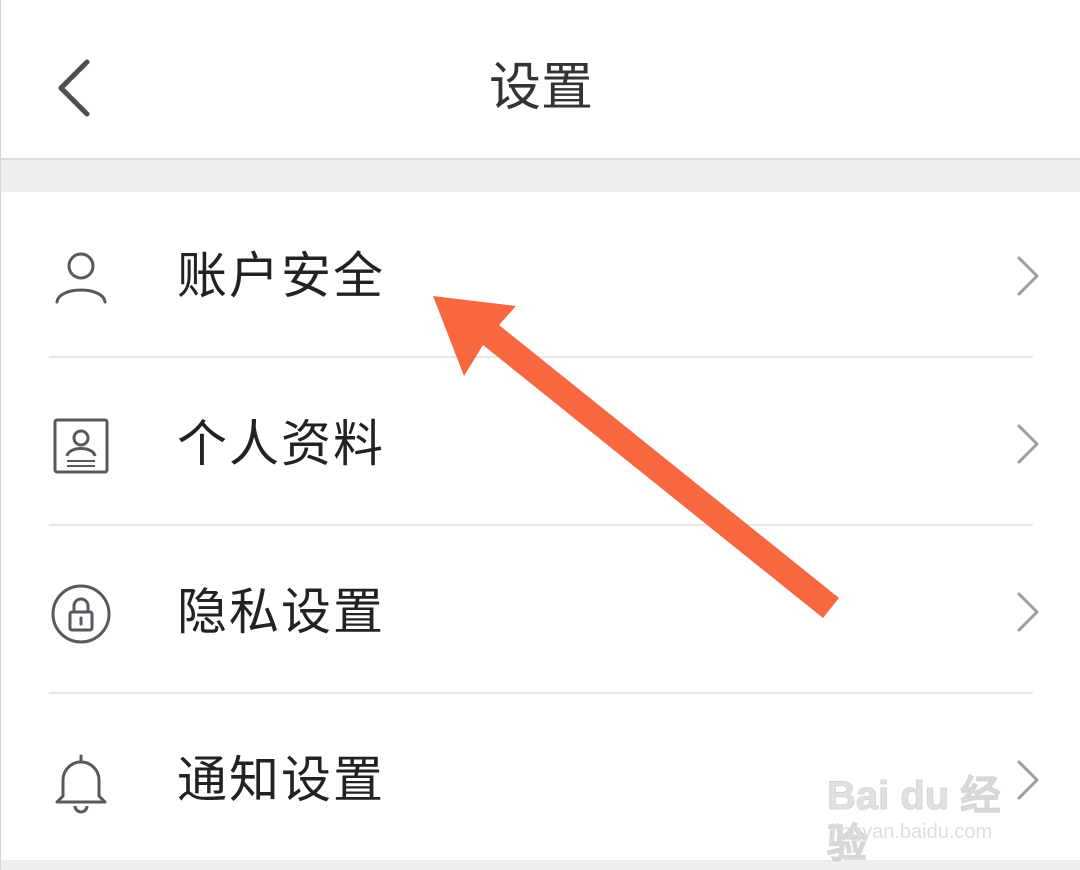 This screenshot has width=1080, height=870. I want to click on list-item-label: 隐私设置, so click(281, 612).